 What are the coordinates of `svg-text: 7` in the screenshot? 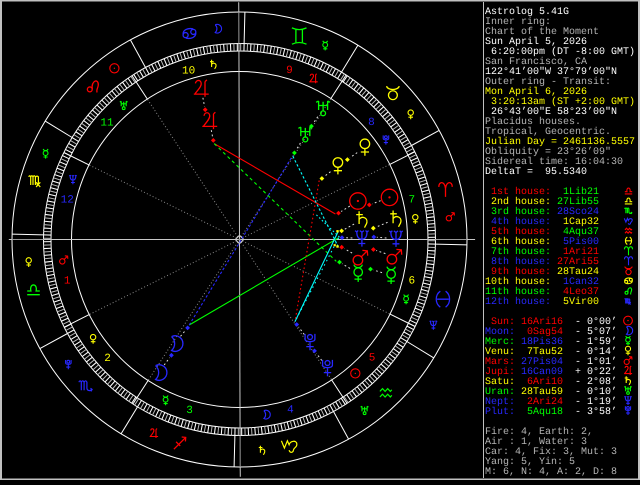 It's located at (411, 200).